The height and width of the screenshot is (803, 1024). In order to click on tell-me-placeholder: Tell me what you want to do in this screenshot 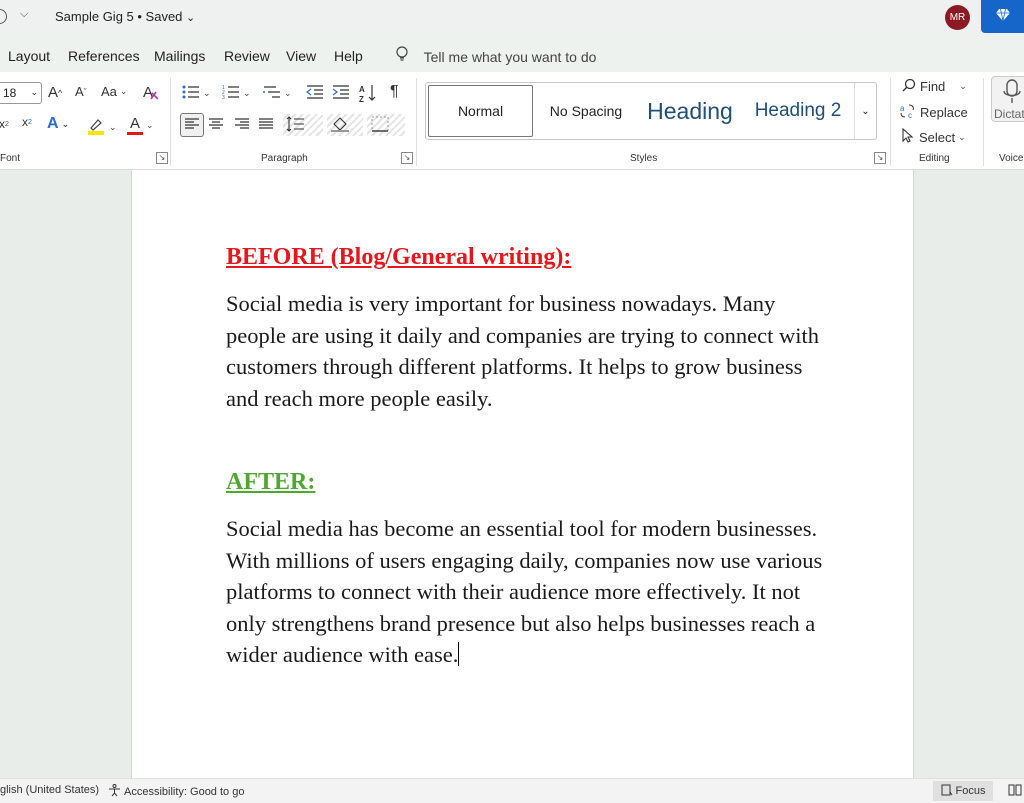, I will do `click(510, 57)`.